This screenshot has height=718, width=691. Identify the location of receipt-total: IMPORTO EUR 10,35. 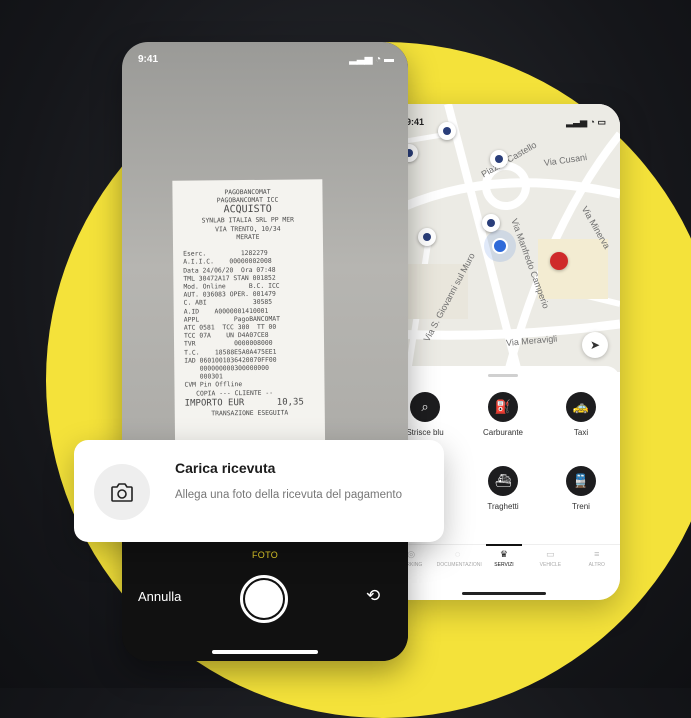
(244, 403).